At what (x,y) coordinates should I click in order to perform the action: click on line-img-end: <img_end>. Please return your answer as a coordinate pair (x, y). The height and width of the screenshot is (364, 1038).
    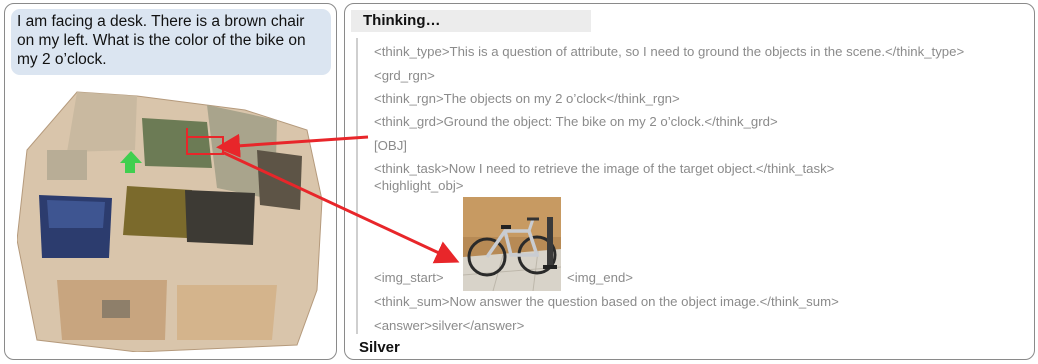
    Looking at the image, I should click on (600, 277).